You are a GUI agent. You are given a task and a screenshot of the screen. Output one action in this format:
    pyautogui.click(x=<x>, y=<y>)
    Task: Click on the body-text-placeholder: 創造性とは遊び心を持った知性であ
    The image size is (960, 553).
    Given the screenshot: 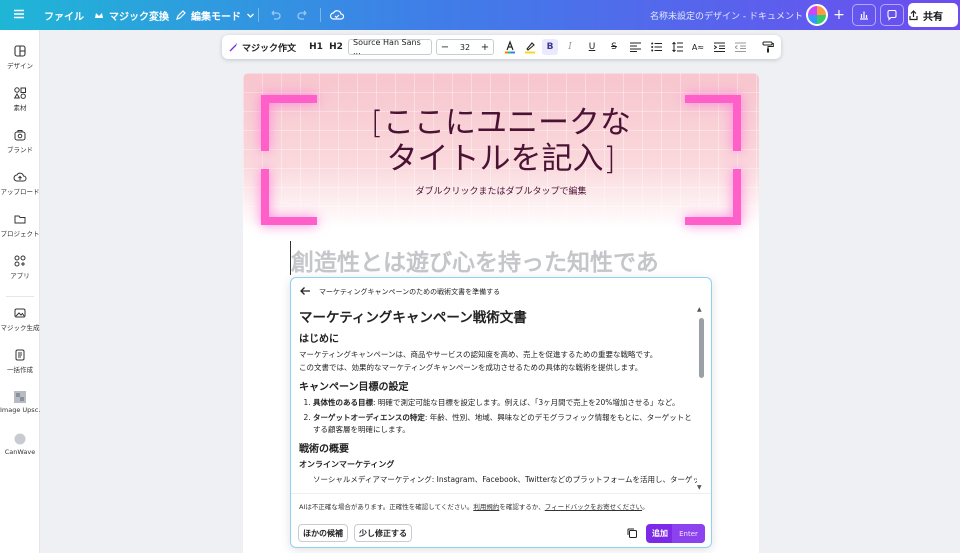 What is the action you would take?
    pyautogui.click(x=521, y=260)
    